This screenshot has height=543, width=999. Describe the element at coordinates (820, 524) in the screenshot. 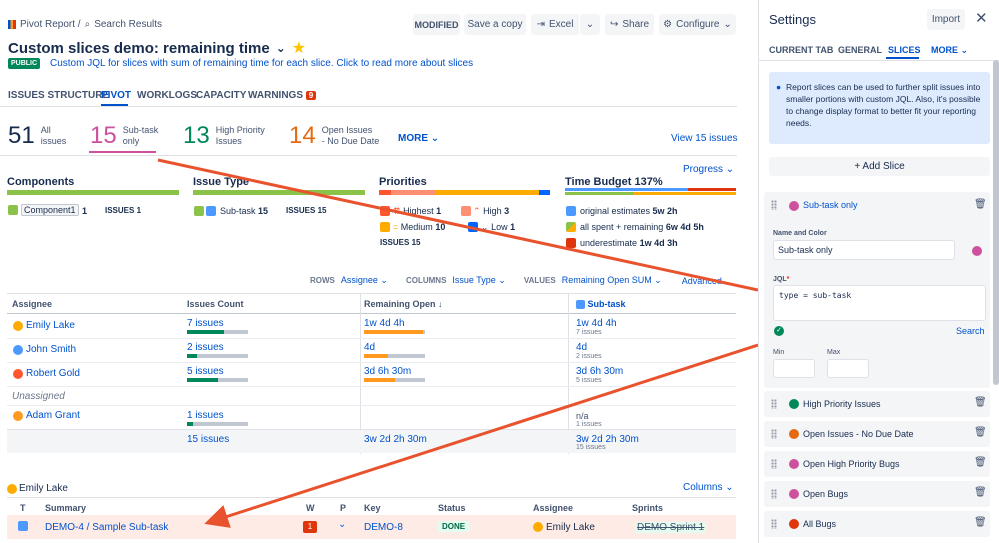

I see `slice-name: All Bugs` at that location.